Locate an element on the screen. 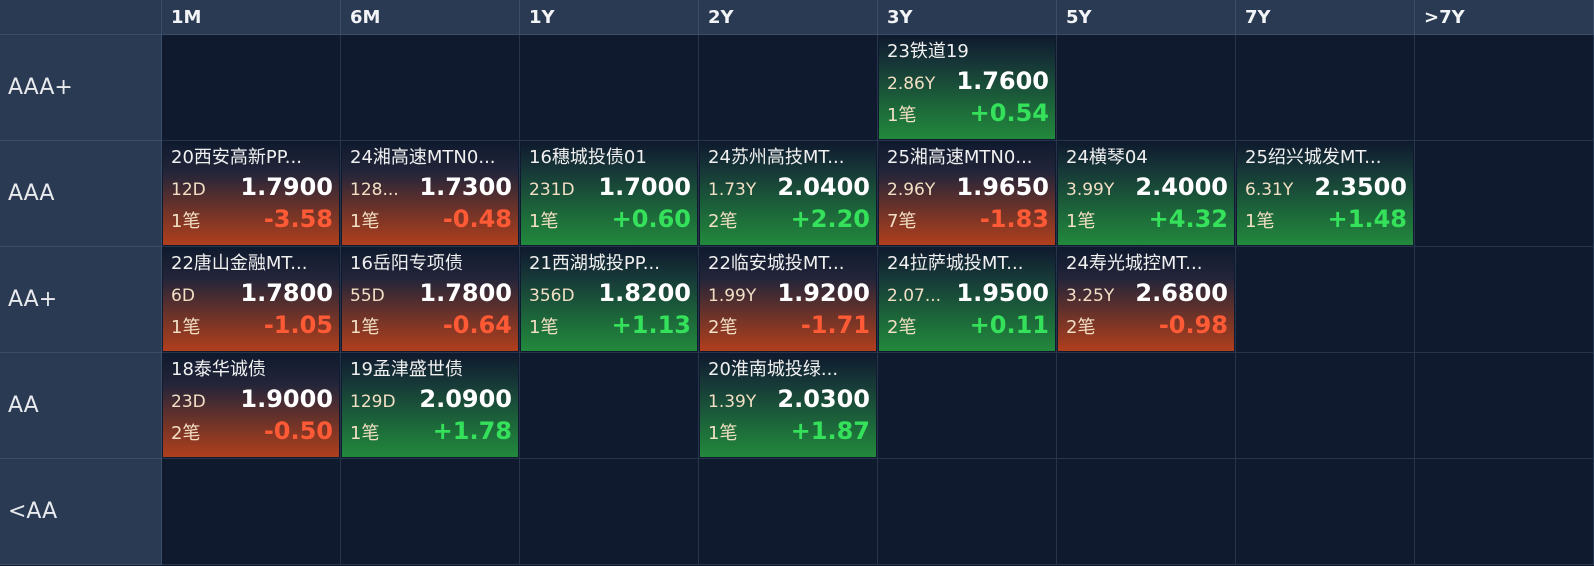 This screenshot has height=566, width=1594. yield-price: 2.6800 is located at coordinates (1181, 293).